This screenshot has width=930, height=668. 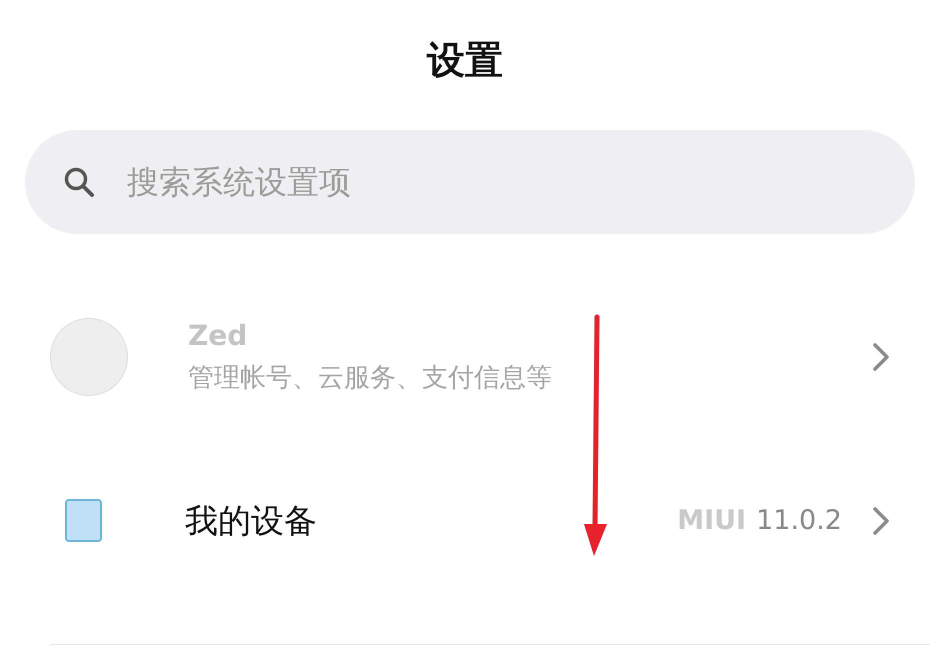 I want to click on account-subtitle: 管理帐号、云服务、支付信息等, so click(x=370, y=378).